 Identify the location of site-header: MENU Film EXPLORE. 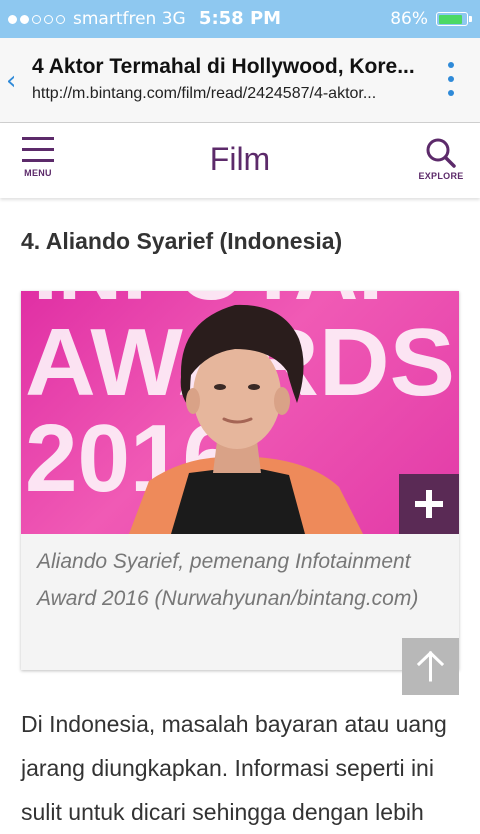
(240, 160).